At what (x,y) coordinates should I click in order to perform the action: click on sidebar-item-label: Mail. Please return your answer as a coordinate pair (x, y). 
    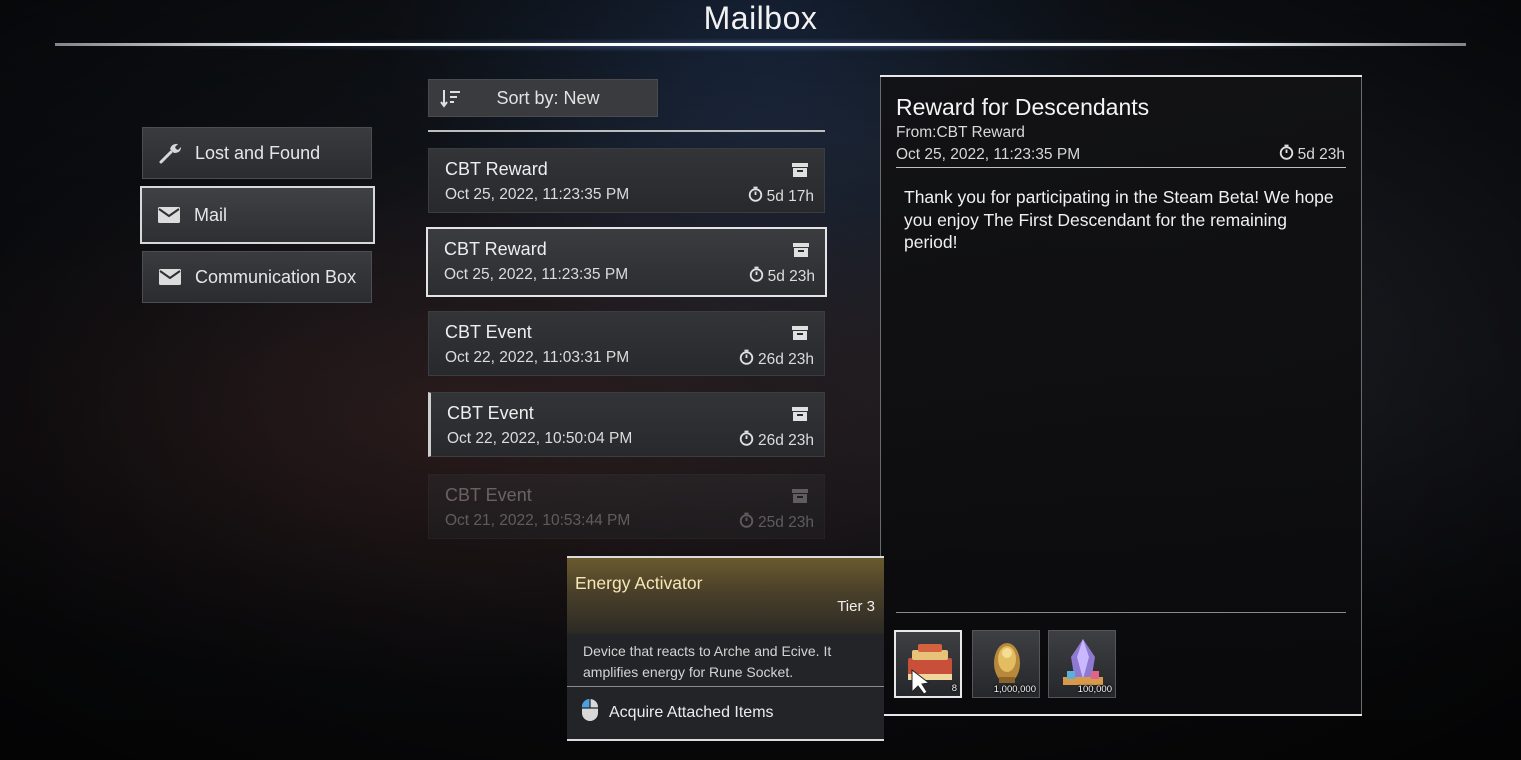
    Looking at the image, I should click on (211, 214).